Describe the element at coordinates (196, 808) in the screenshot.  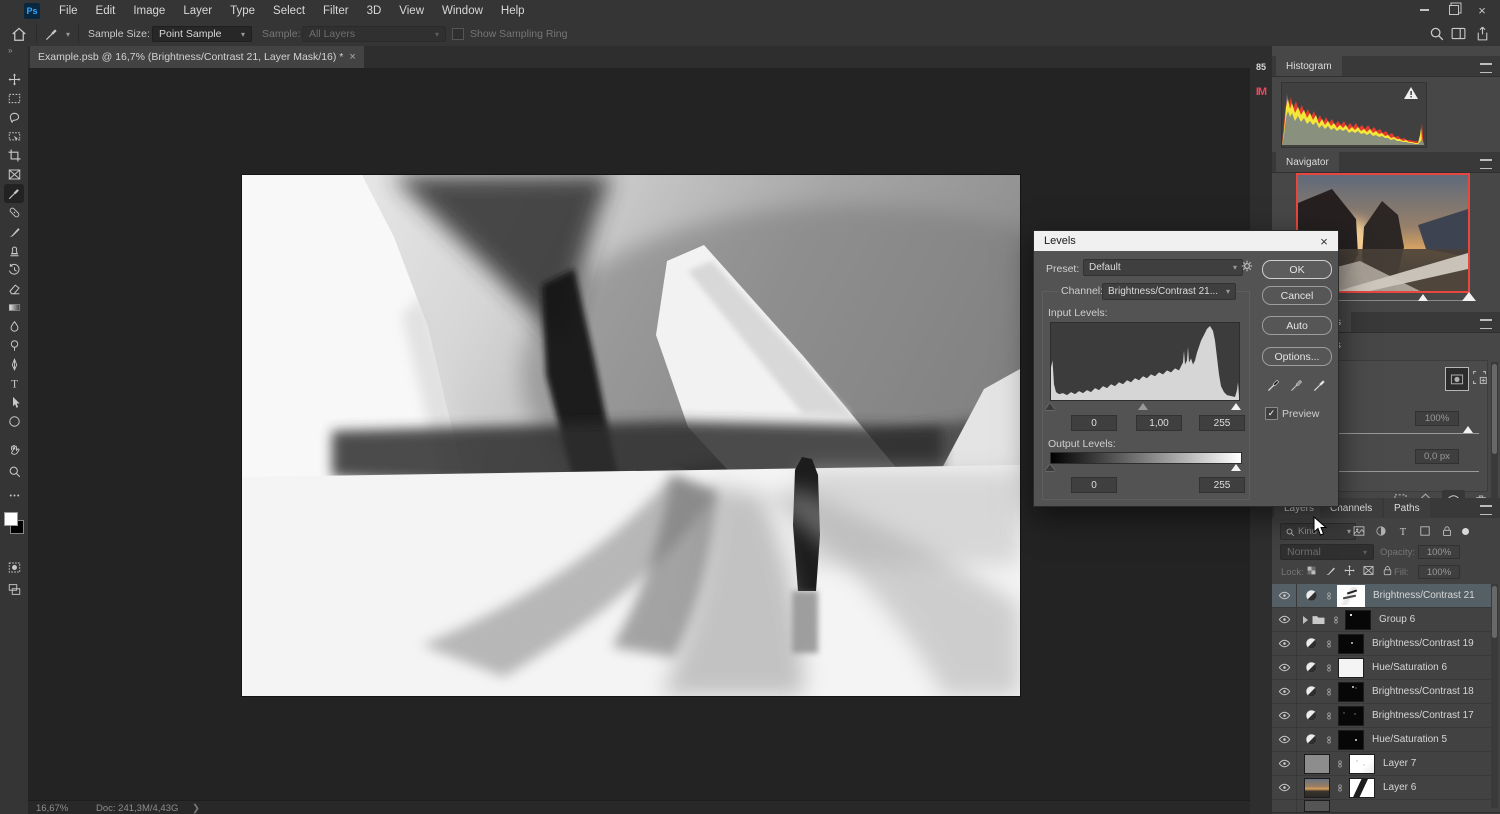
I see `status-expand-icon: ❯` at that location.